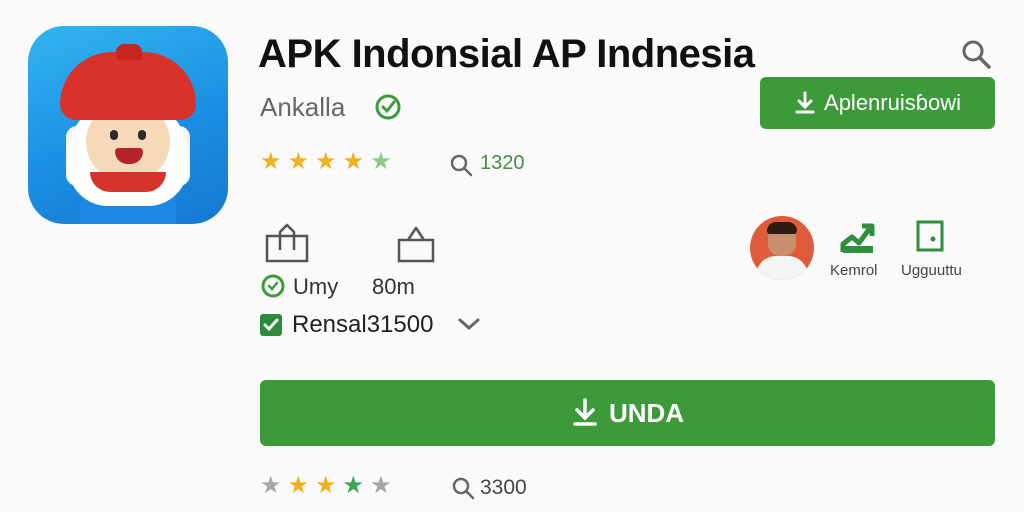 Image resolution: width=1024 pixels, height=512 pixels. I want to click on upload-icon, so click(416, 243).